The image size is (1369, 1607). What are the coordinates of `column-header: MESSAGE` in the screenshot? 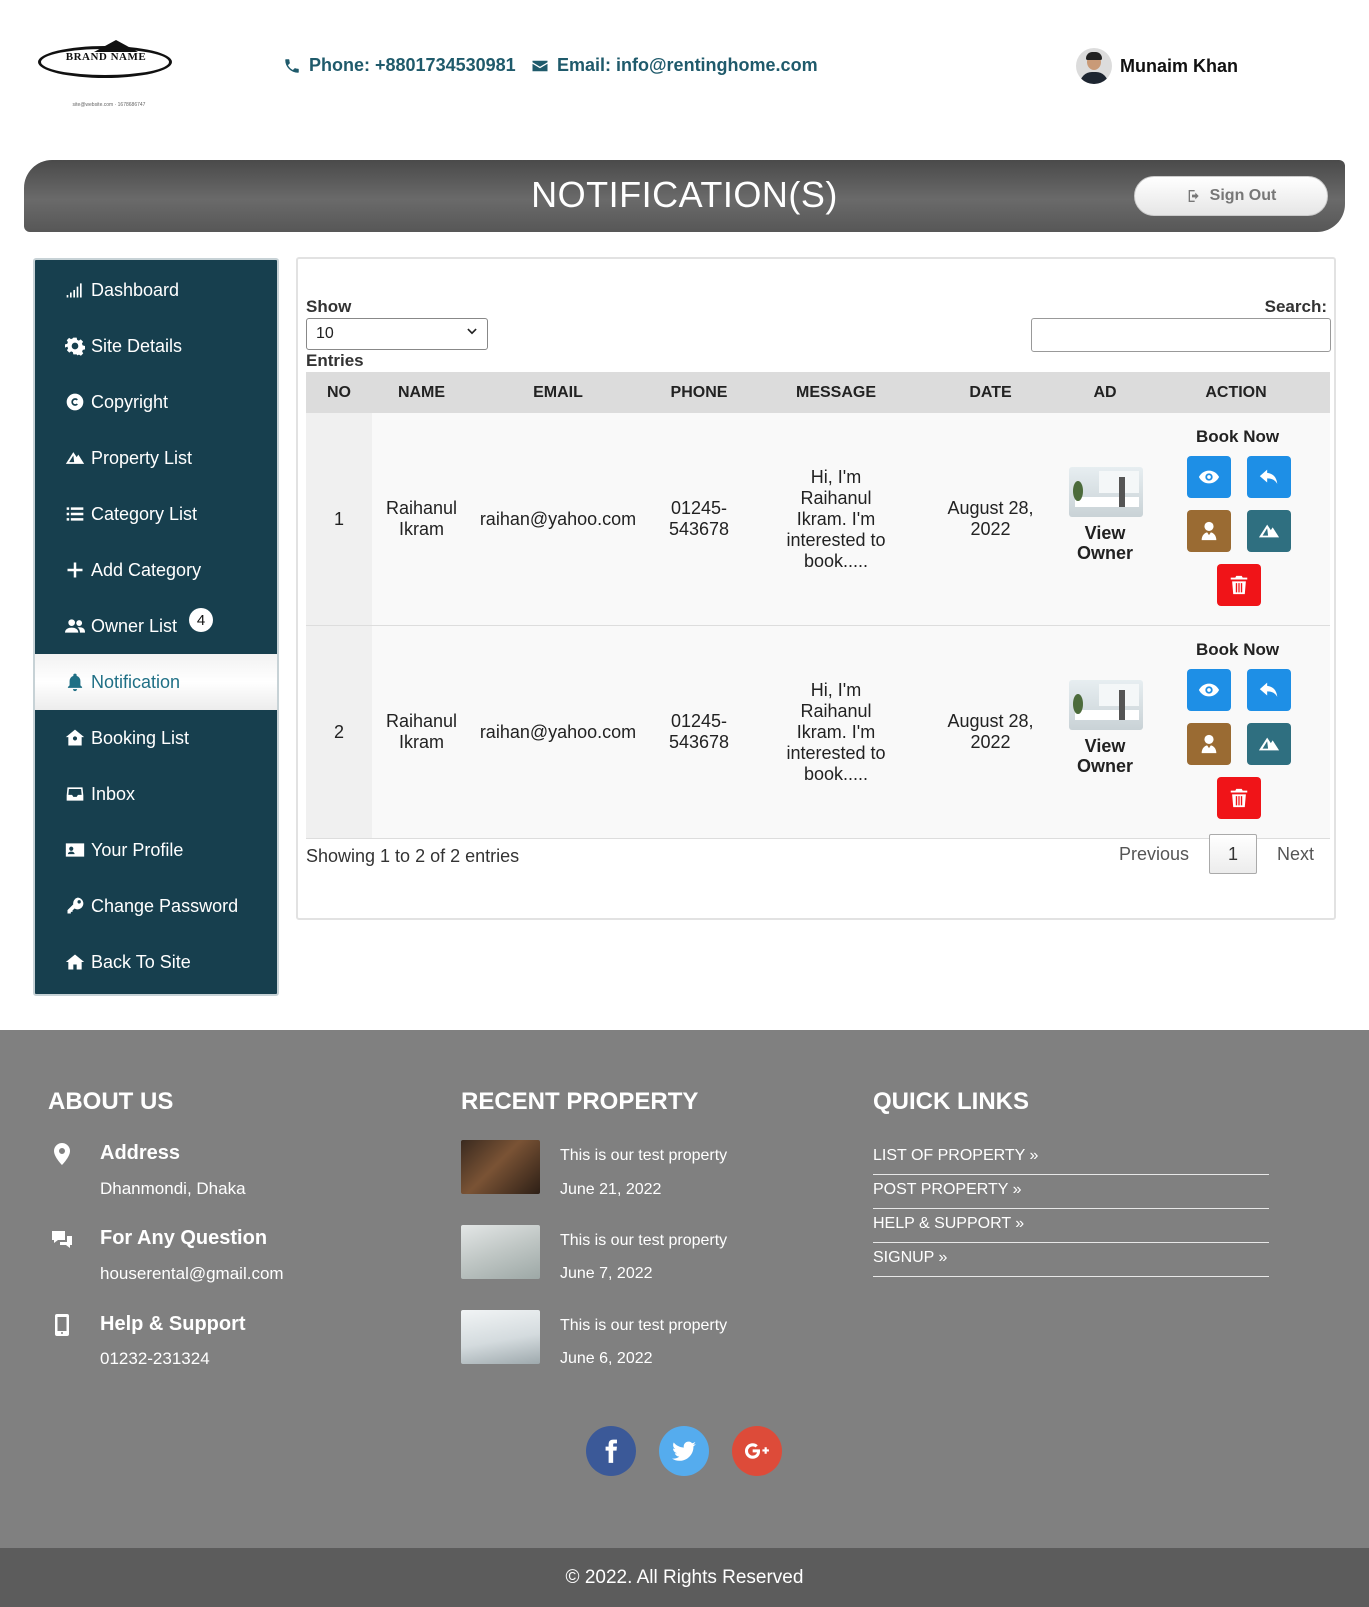 It's located at (836, 392).